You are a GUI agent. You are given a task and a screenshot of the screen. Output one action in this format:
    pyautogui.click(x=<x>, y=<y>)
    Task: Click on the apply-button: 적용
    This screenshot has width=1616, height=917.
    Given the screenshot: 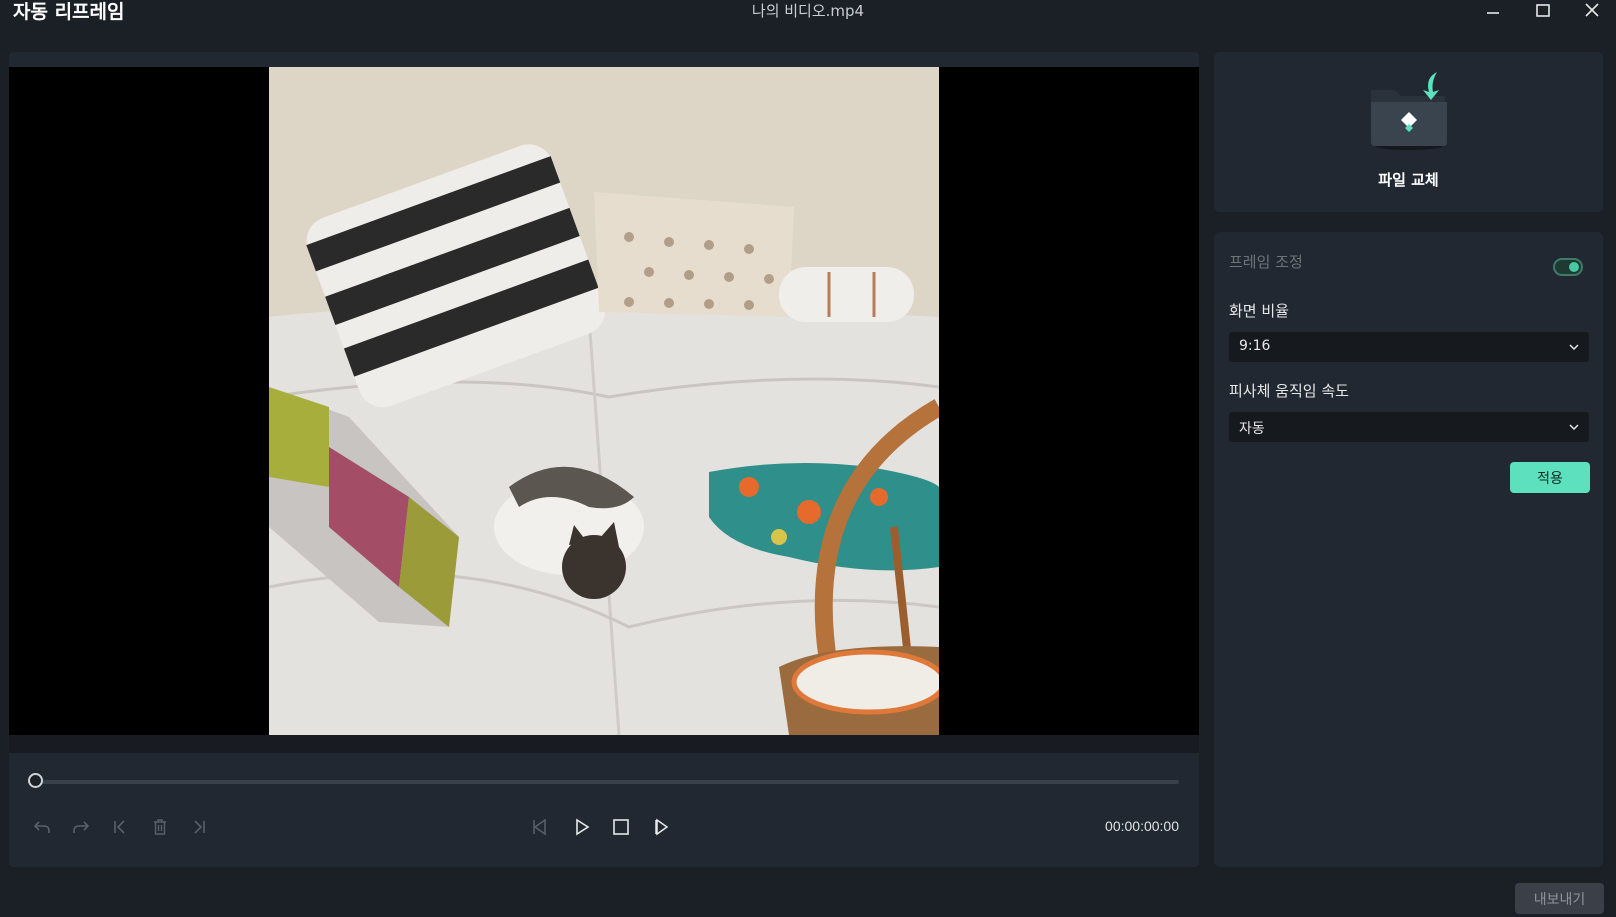 What is the action you would take?
    pyautogui.click(x=1550, y=477)
    